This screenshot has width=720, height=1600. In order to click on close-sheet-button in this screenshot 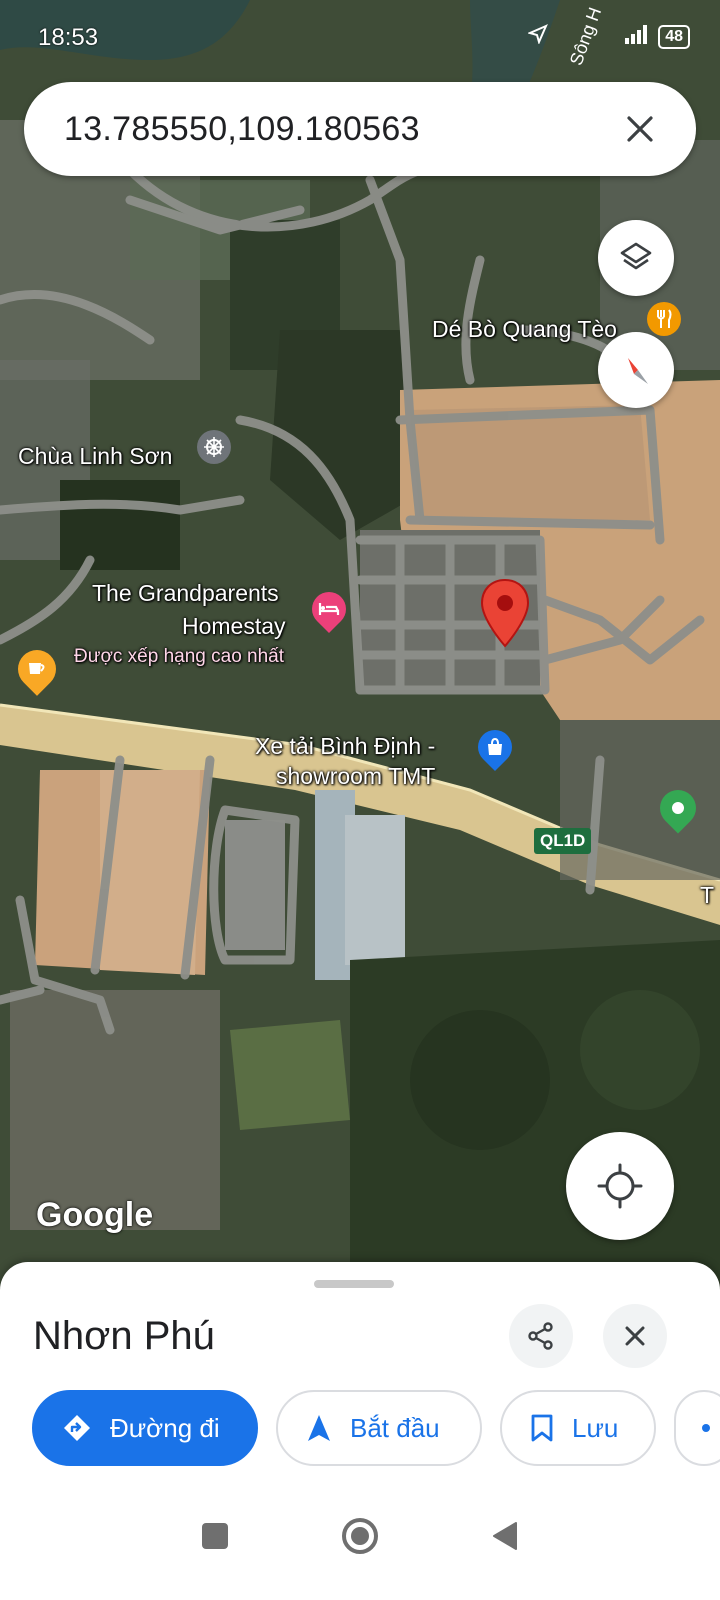, I will do `click(635, 1336)`.